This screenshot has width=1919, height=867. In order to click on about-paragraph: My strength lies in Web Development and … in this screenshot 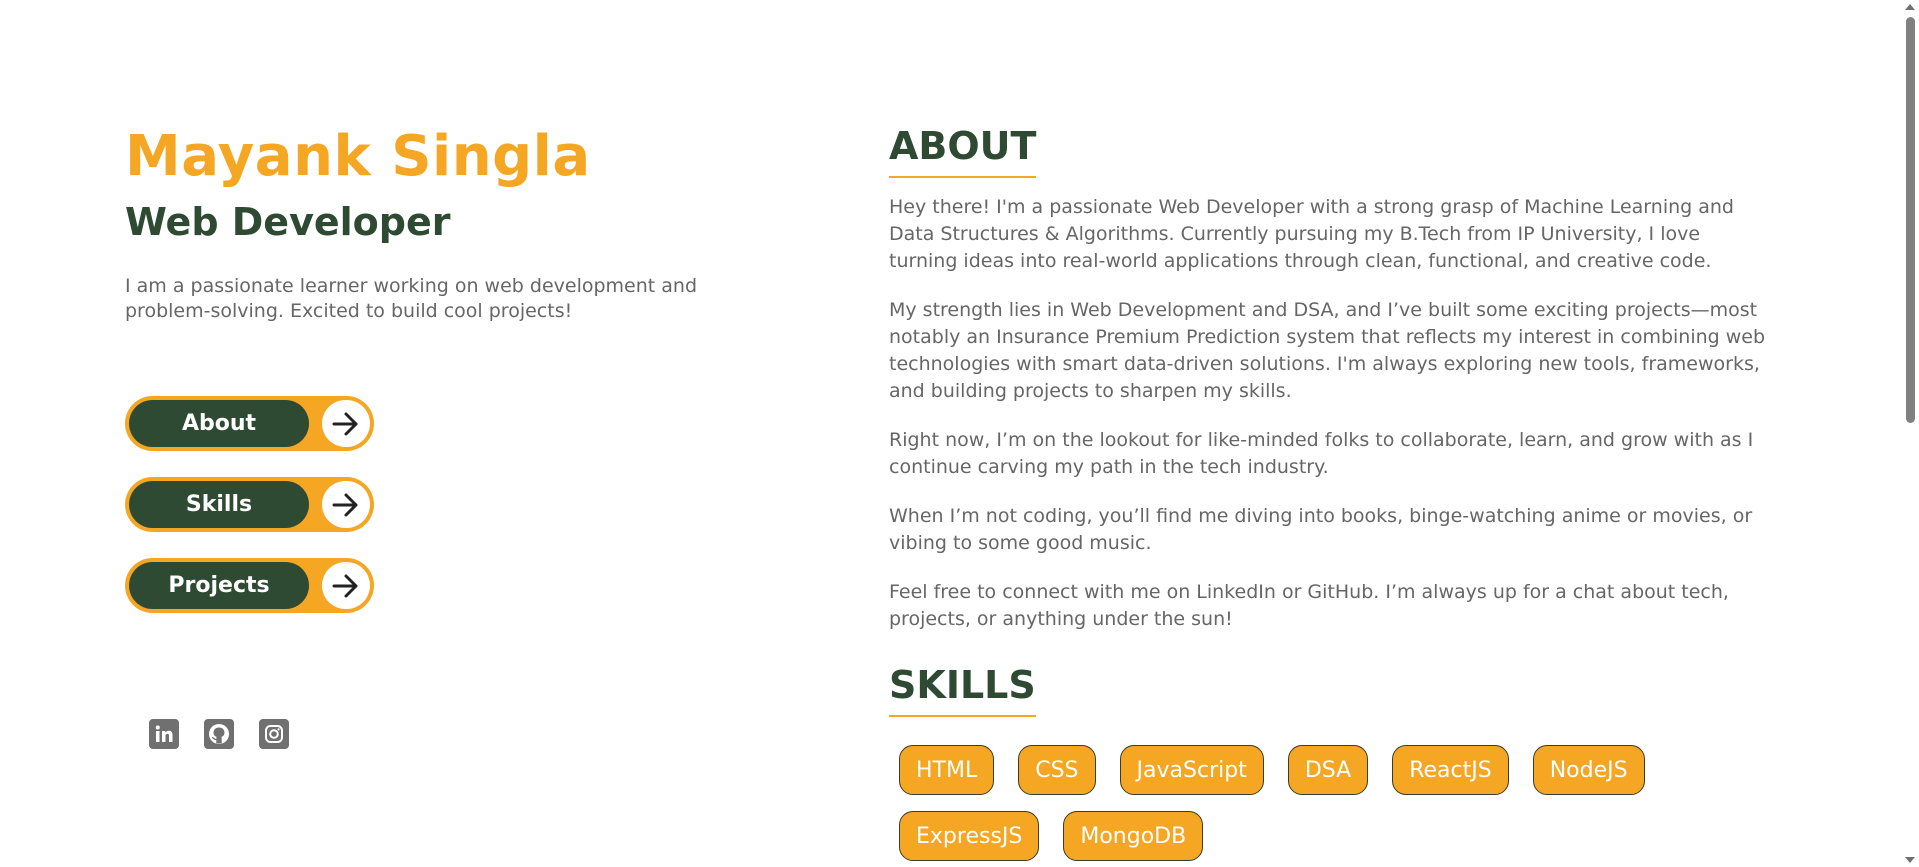, I will do `click(1327, 350)`.